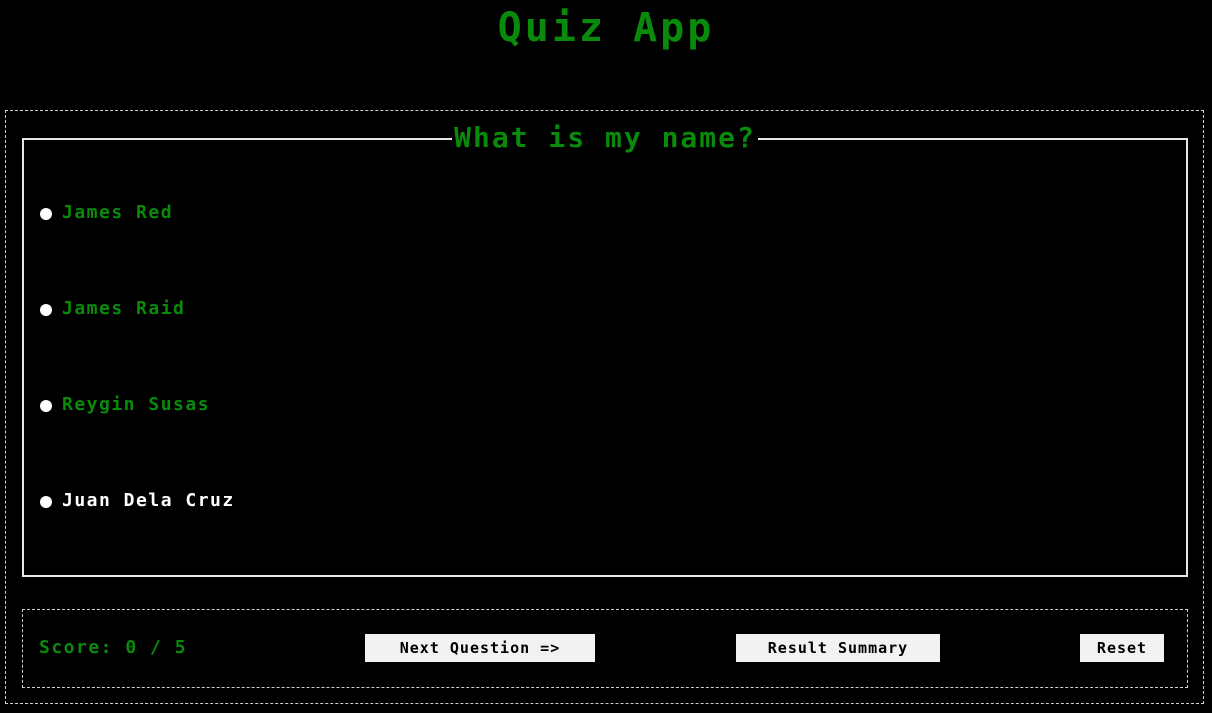  I want to click on score-display: Score: 0 / 5, so click(113, 647).